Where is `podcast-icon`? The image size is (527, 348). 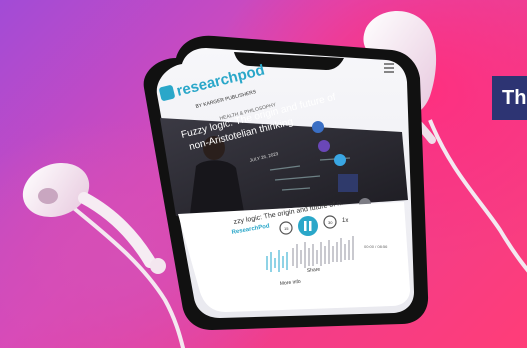 podcast-icon is located at coordinates (324, 146).